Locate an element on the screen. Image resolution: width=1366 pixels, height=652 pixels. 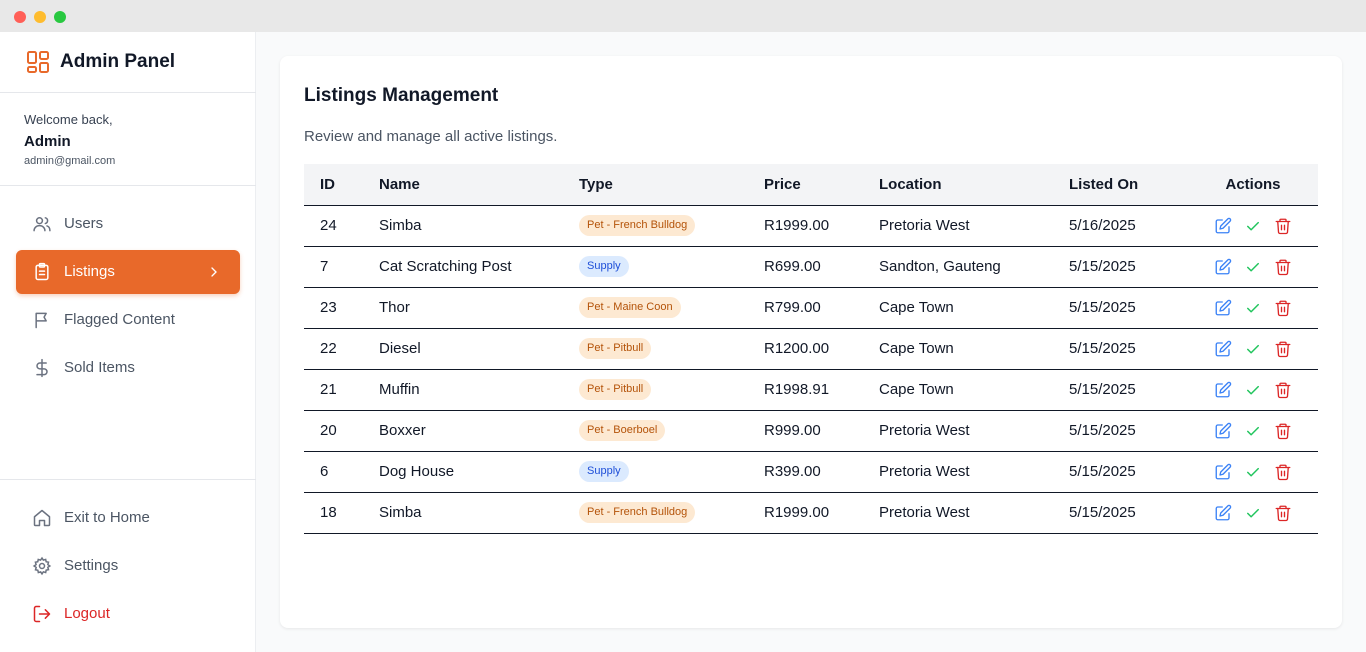
column-header-price: Price is located at coordinates (805, 185).